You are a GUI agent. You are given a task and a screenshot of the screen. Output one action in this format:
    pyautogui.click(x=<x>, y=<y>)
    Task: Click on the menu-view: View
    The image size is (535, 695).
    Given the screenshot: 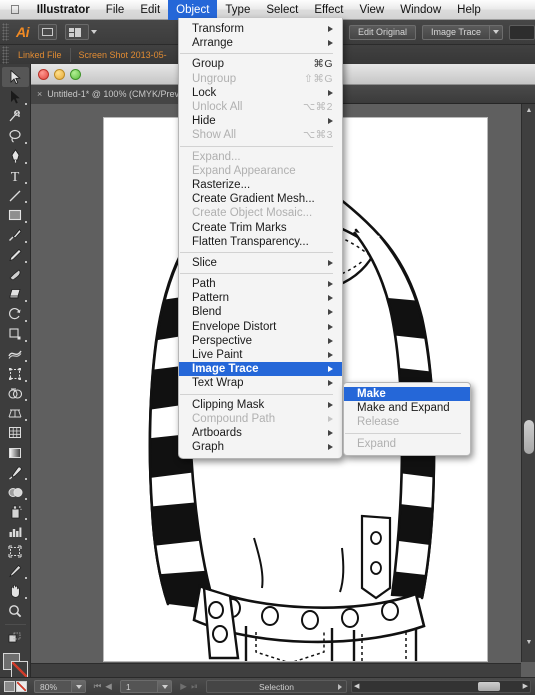 What is the action you would take?
    pyautogui.click(x=372, y=10)
    